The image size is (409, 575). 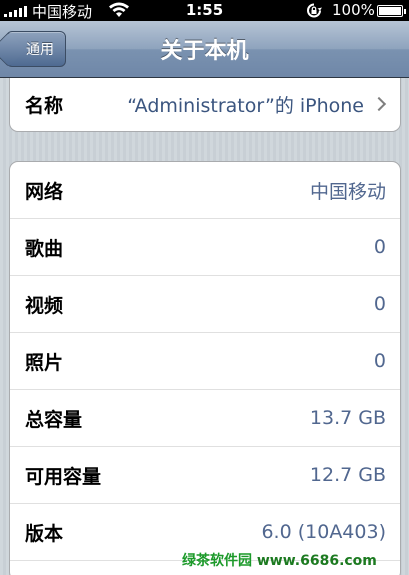 What do you see at coordinates (379, 104) in the screenshot?
I see `chevron-right-icon` at bounding box center [379, 104].